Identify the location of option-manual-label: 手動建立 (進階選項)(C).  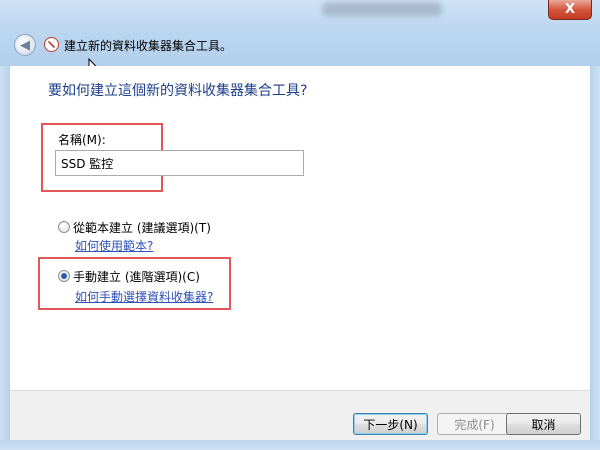
(136, 276).